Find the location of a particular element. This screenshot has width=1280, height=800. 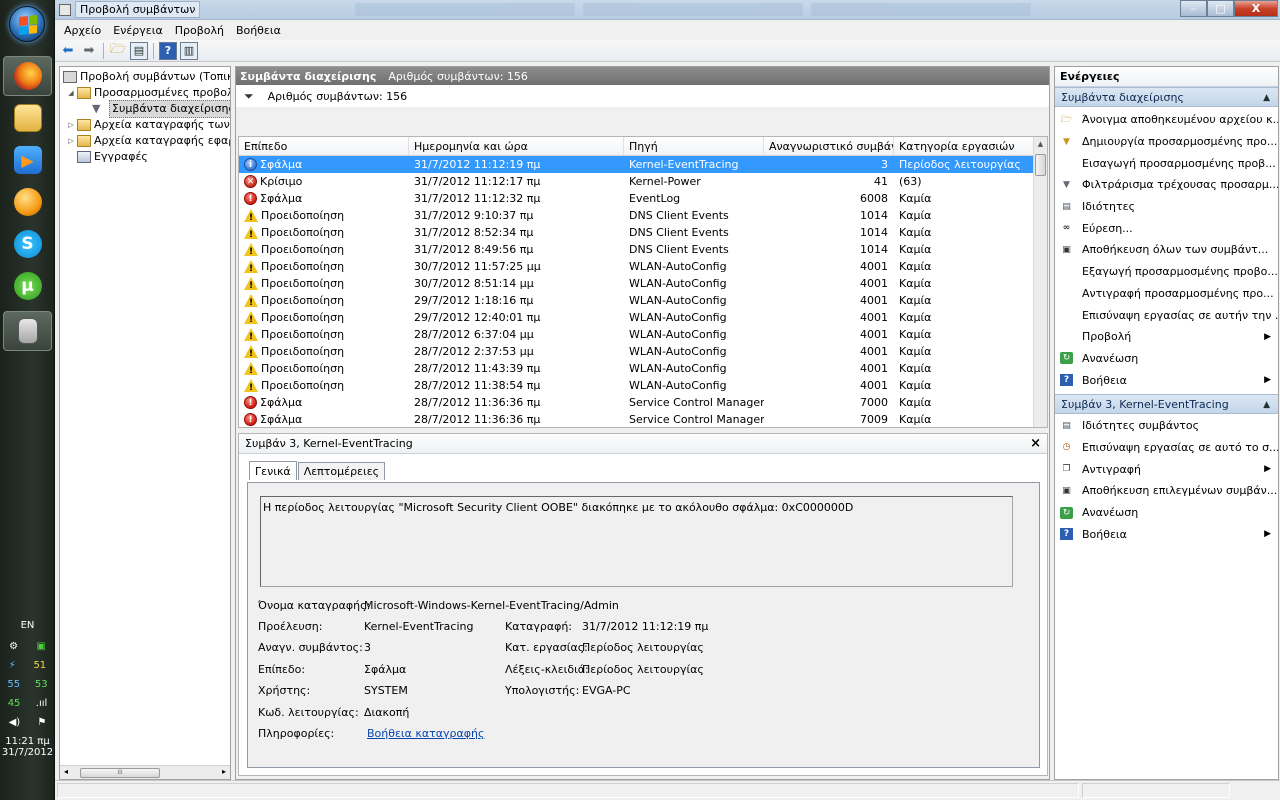

up-folder-icon: 🗁 is located at coordinates (118, 51).